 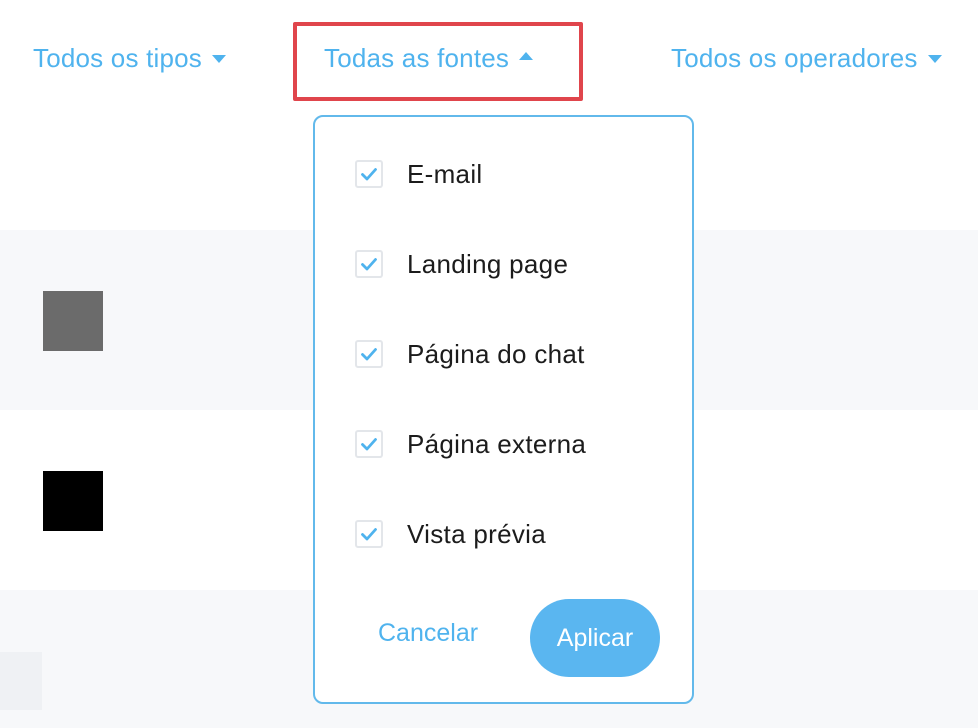 I want to click on source-option-preview: Vista prévia, so click(x=450, y=534).